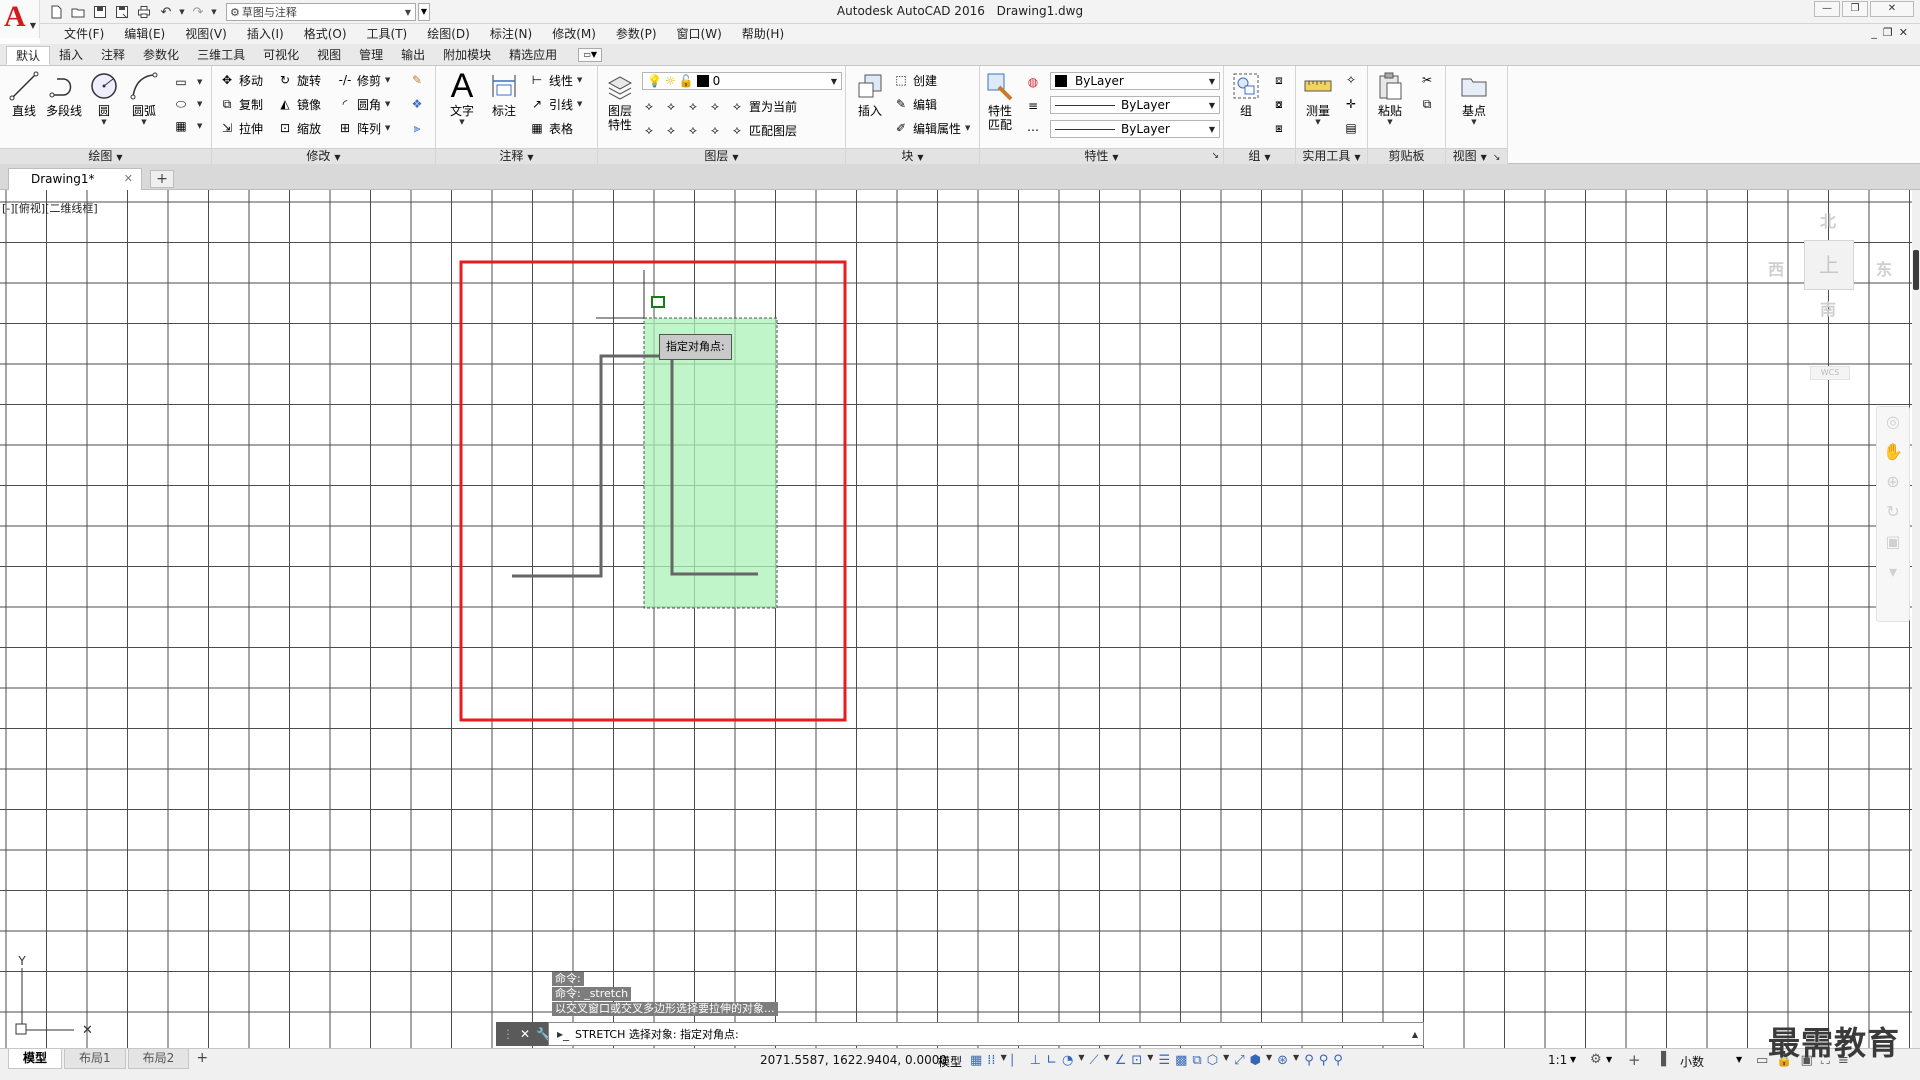 The height and width of the screenshot is (1080, 1920). What do you see at coordinates (363, 104) in the screenshot?
I see `fillet-button: ◜ 圆角 ▼` at bounding box center [363, 104].